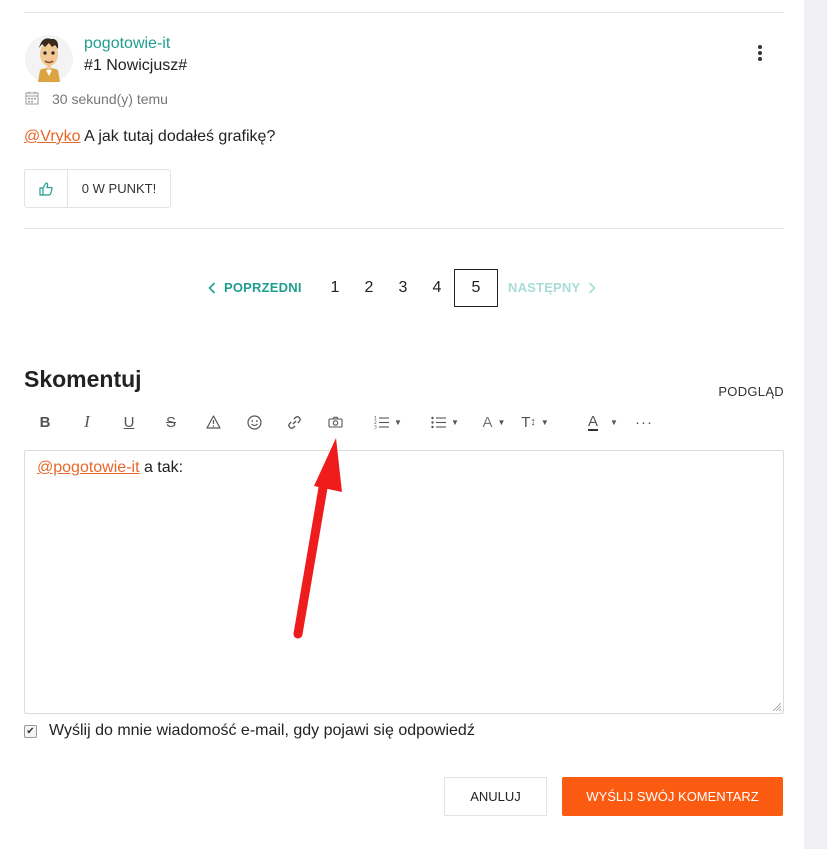 Image resolution: width=827 pixels, height=849 pixels. What do you see at coordinates (439, 422) in the screenshot?
I see `bullet-list-icon` at bounding box center [439, 422].